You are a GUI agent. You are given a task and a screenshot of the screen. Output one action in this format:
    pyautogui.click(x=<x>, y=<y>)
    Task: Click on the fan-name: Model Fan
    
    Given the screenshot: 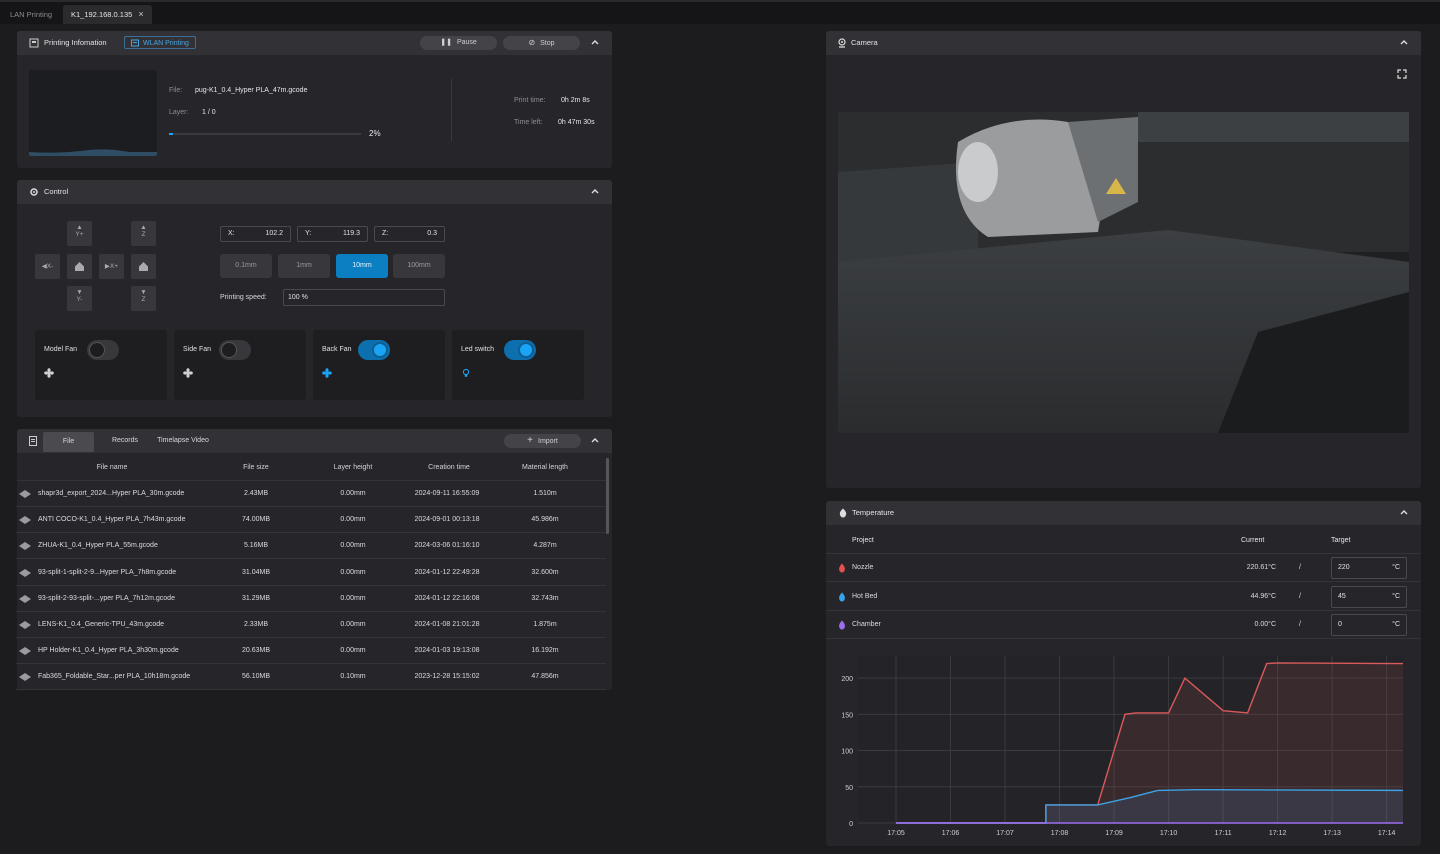 What is the action you would take?
    pyautogui.click(x=61, y=349)
    